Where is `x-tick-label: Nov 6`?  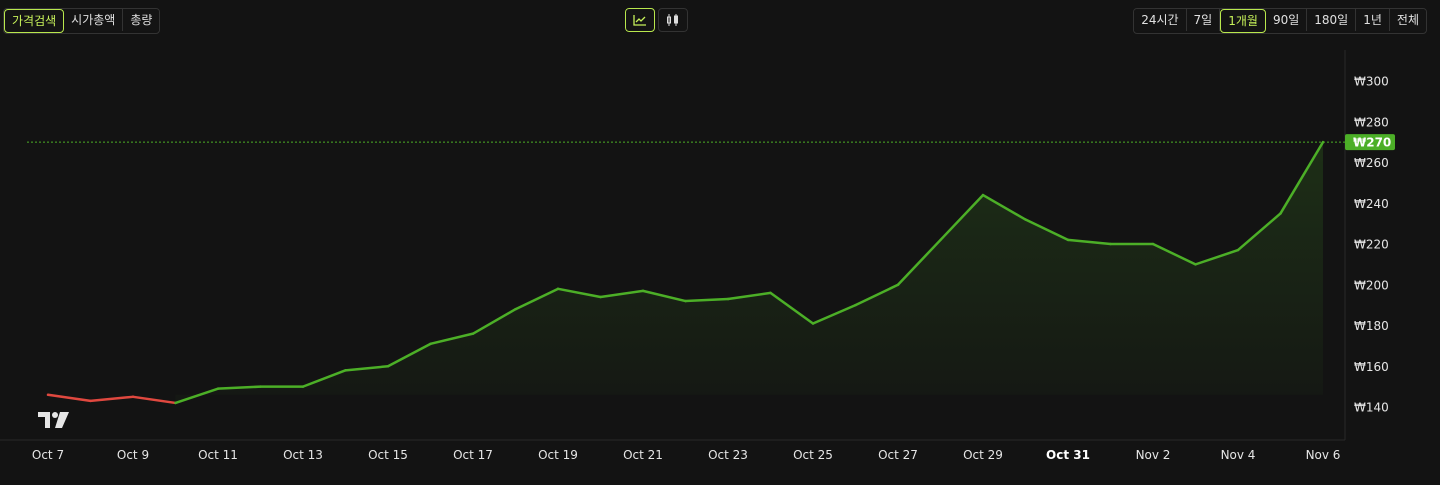
x-tick-label: Nov 6 is located at coordinates (1323, 455).